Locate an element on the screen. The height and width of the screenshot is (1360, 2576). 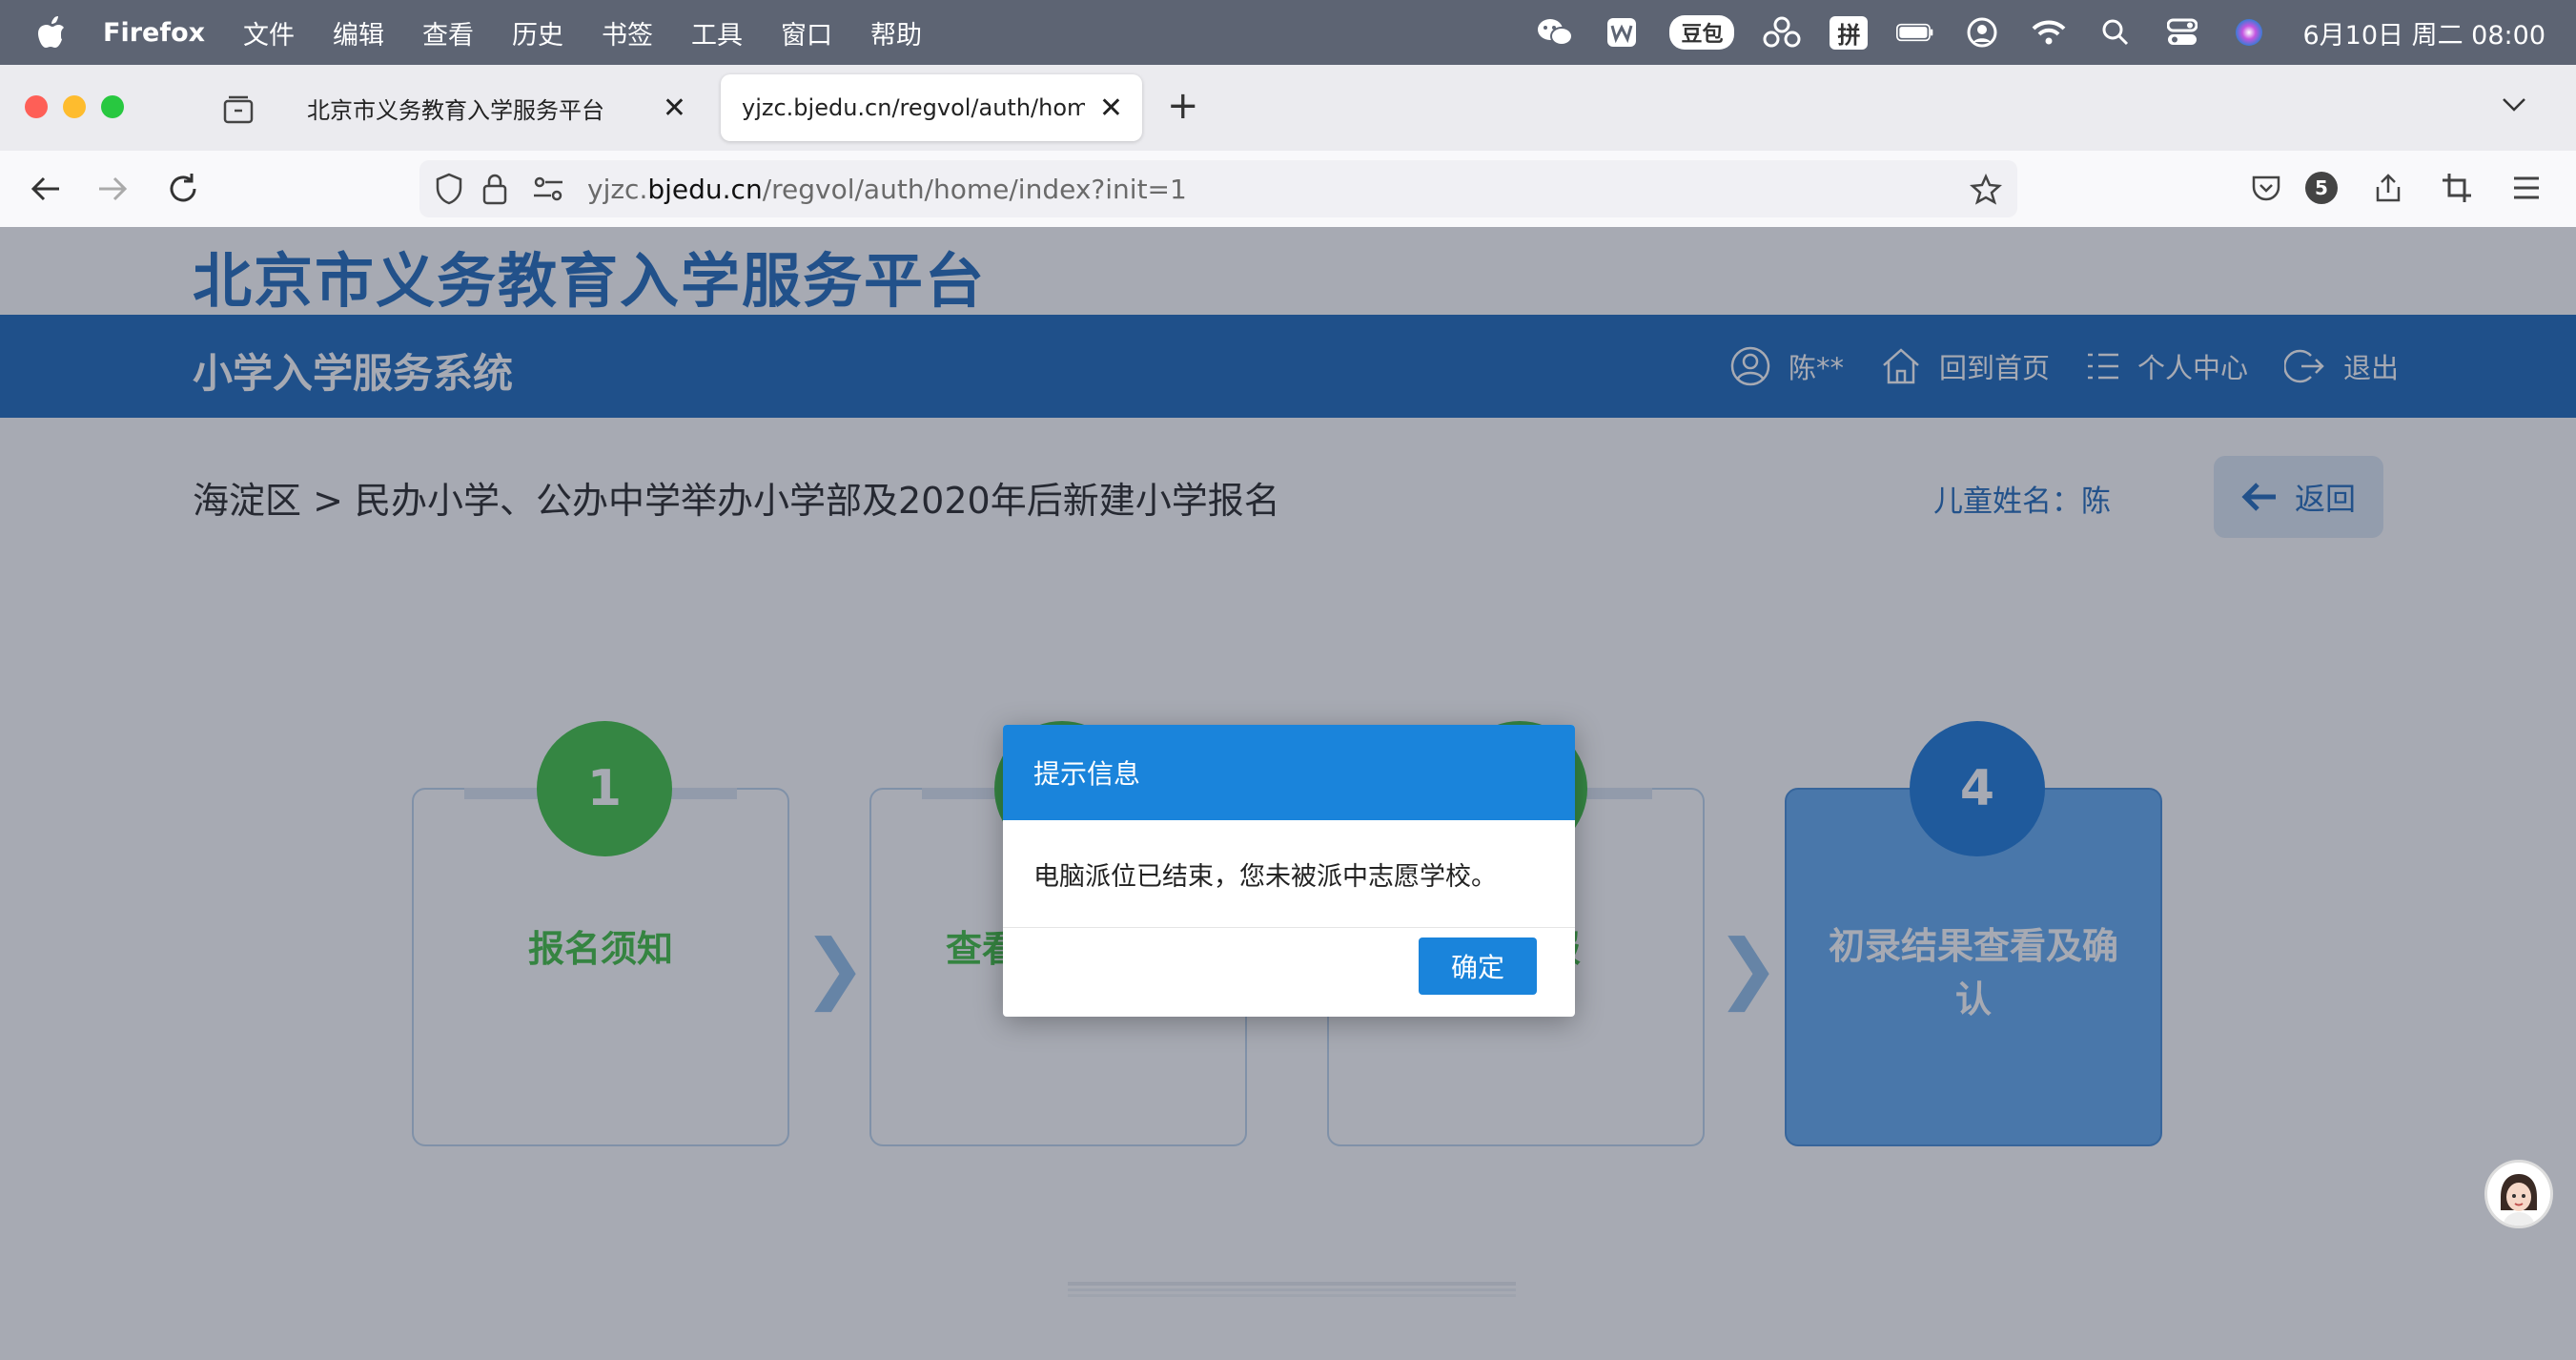
menu-help: 帮助 is located at coordinates (896, 33).